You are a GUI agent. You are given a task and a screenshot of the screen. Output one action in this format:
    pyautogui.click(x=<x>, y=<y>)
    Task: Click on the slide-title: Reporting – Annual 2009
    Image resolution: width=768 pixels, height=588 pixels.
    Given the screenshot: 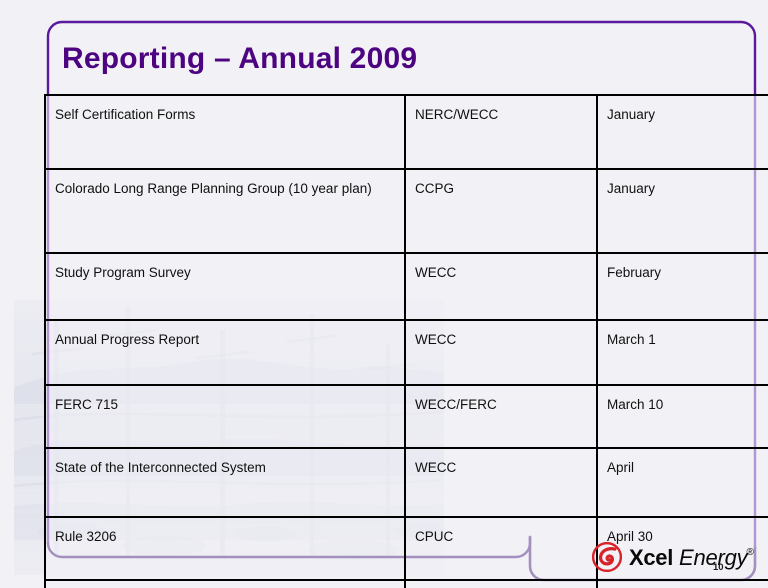 What is the action you would take?
    pyautogui.click(x=240, y=58)
    